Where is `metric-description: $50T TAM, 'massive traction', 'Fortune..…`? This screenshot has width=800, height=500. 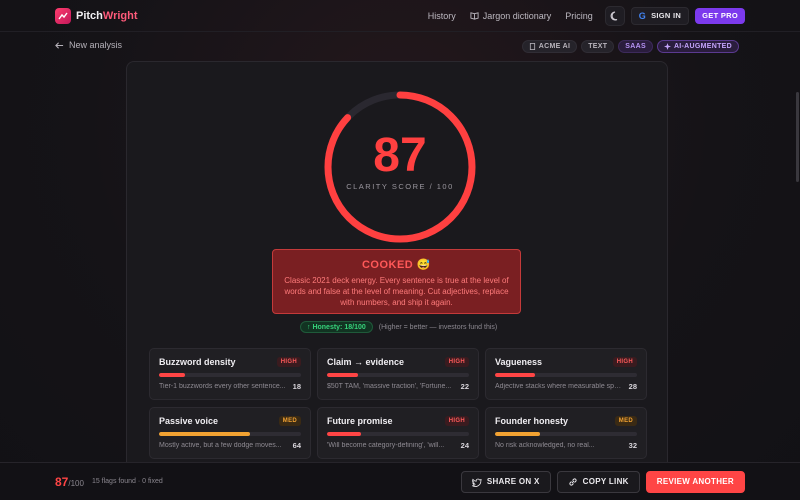 metric-description: $50T TAM, 'massive traction', 'Fortune..… is located at coordinates (389, 386).